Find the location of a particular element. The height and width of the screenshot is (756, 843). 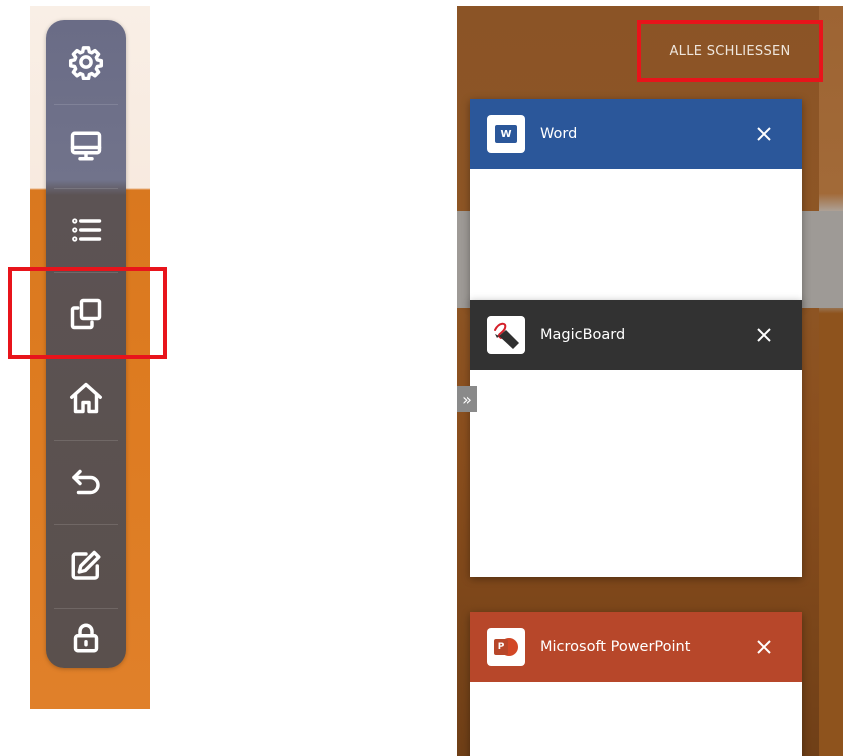

window-card-magicboard: MagicBoard is located at coordinates (636, 438).